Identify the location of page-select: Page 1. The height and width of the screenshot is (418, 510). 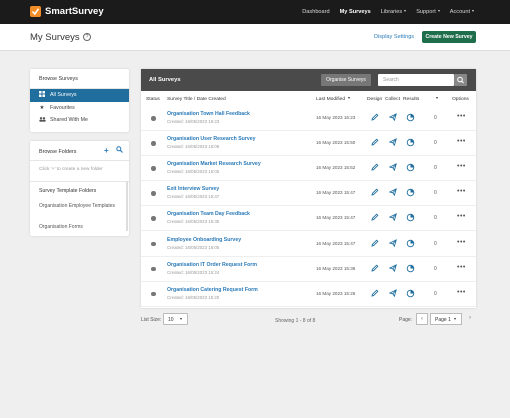
(446, 319).